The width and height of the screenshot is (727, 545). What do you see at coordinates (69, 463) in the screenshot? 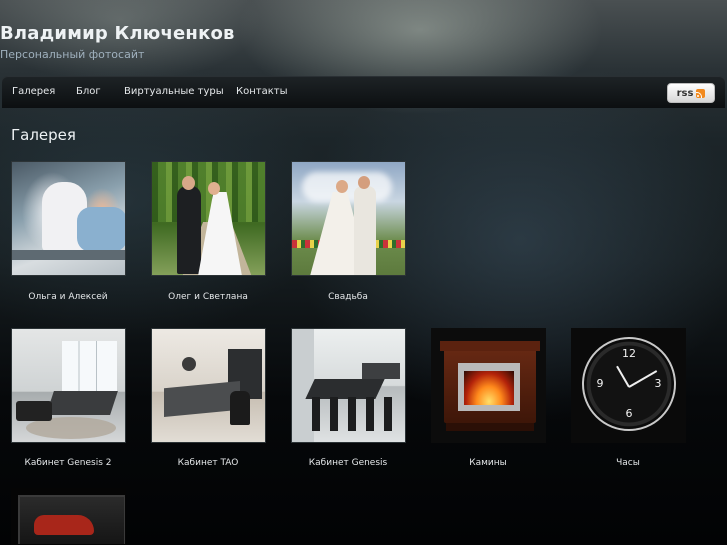
I see `gallery-caption: Кабинет Genesis 2` at bounding box center [69, 463].